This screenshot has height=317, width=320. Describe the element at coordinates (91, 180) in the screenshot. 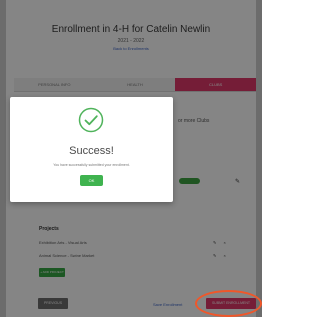

I see `ok-button: OK` at that location.